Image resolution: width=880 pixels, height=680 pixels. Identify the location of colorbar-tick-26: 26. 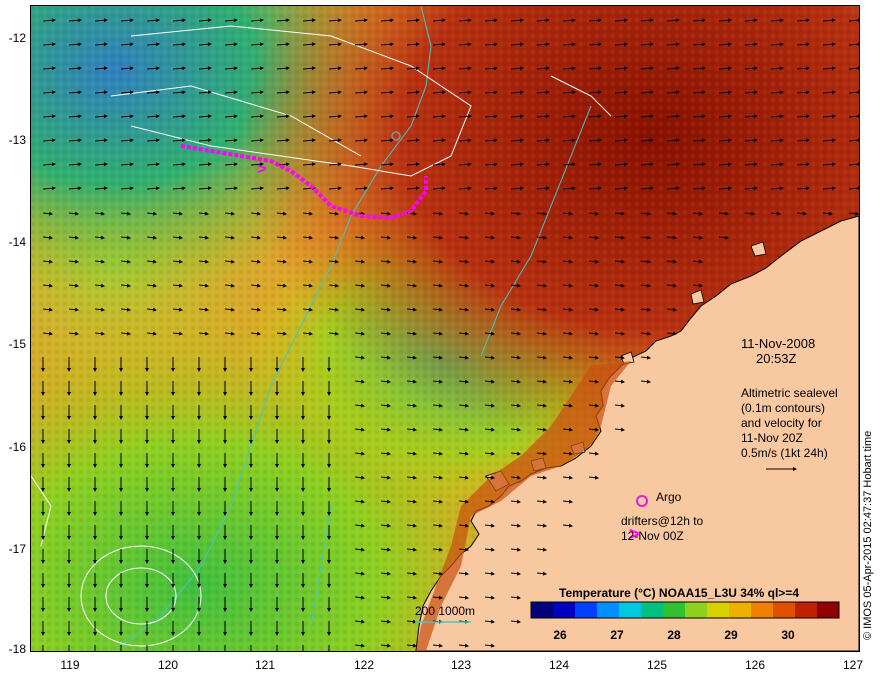
(560, 635).